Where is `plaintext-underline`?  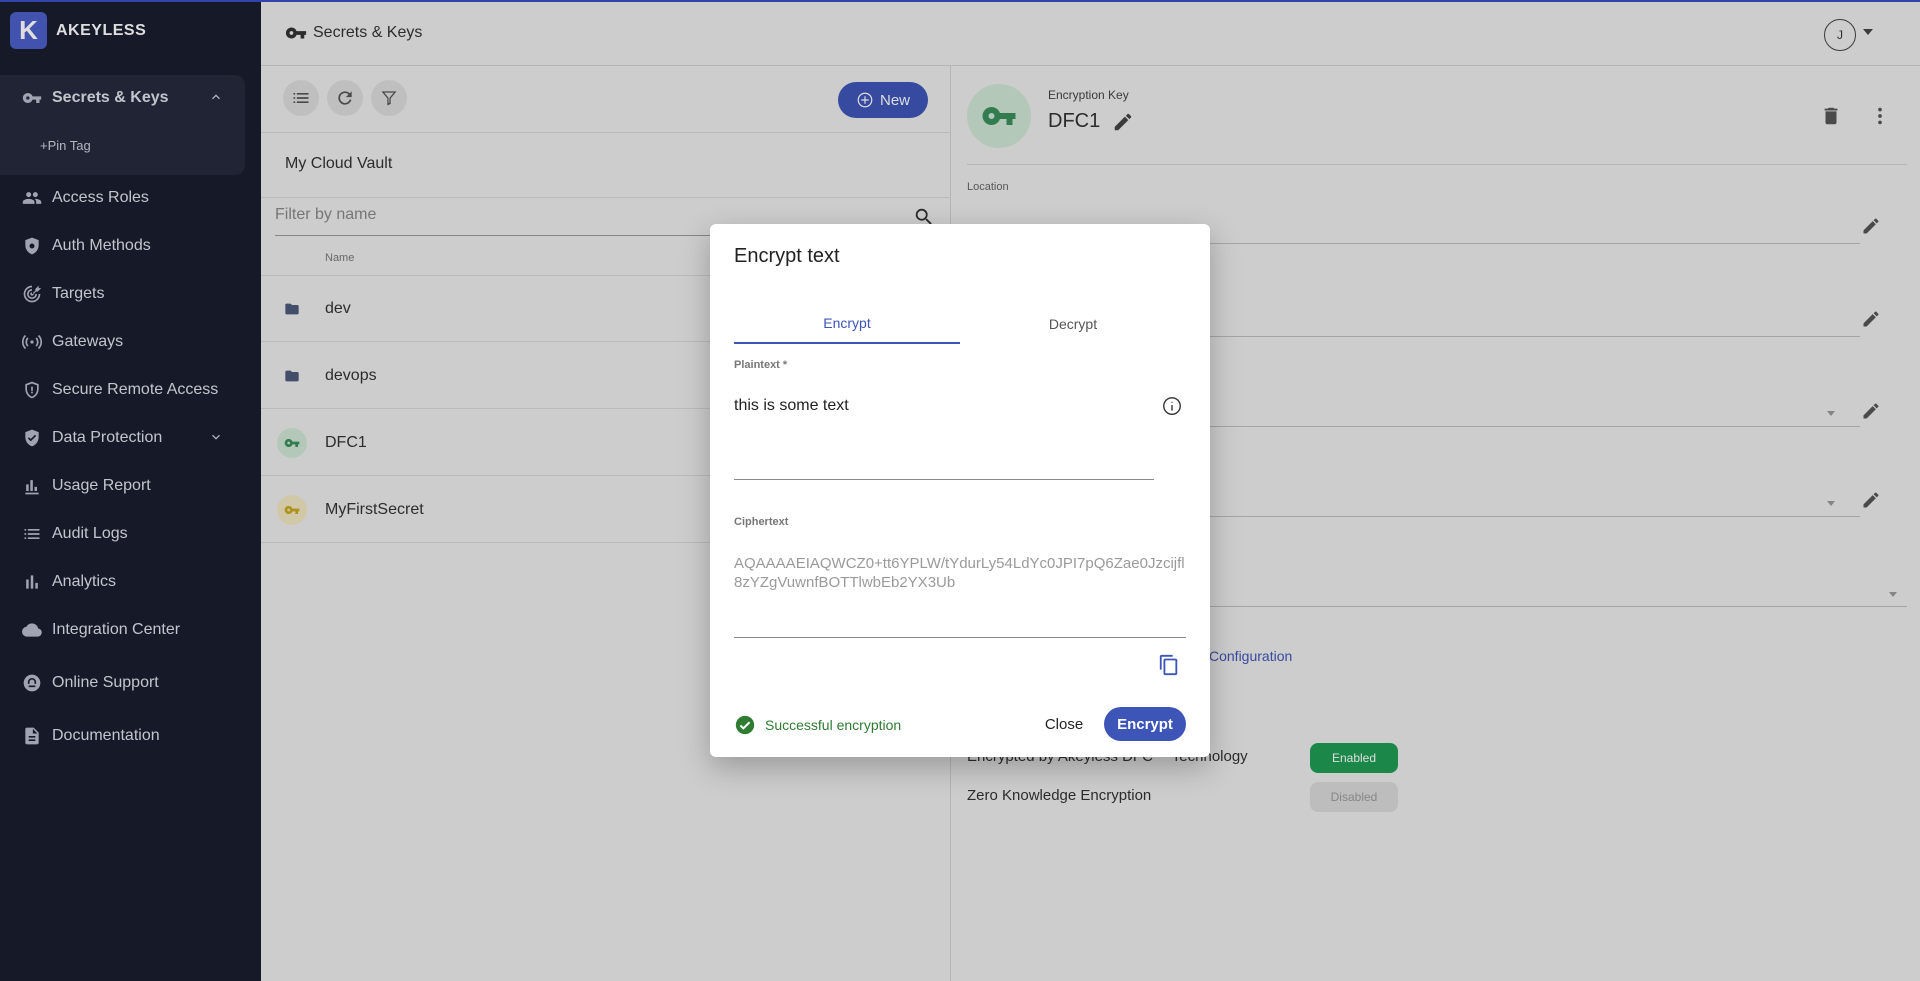
plaintext-underline is located at coordinates (944, 479).